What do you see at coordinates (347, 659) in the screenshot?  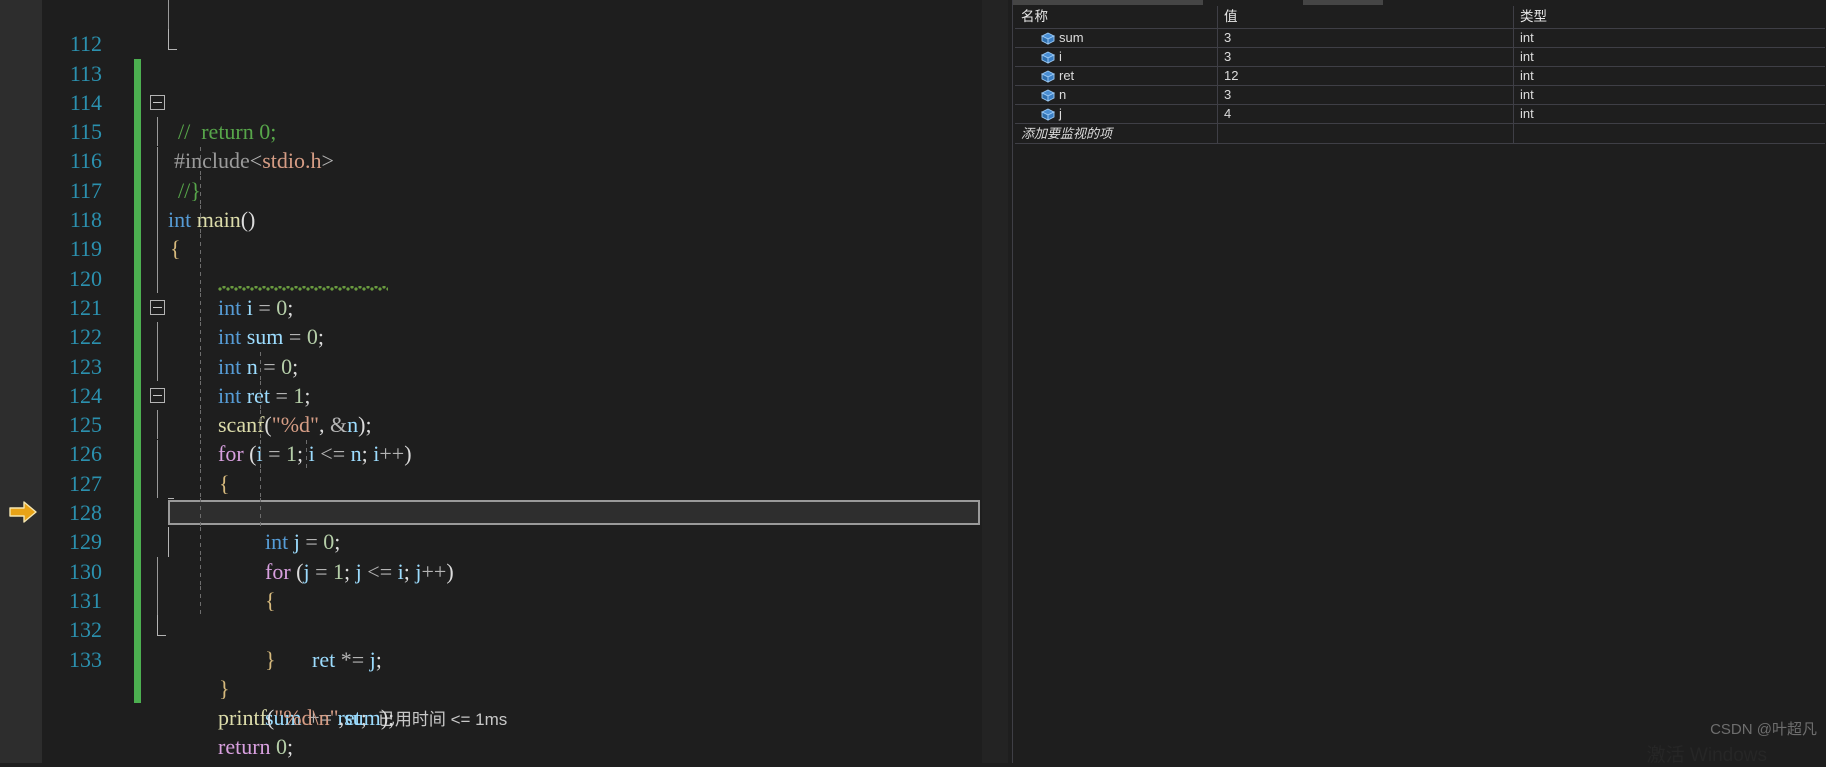 I see `code-text: ret *= j;` at bounding box center [347, 659].